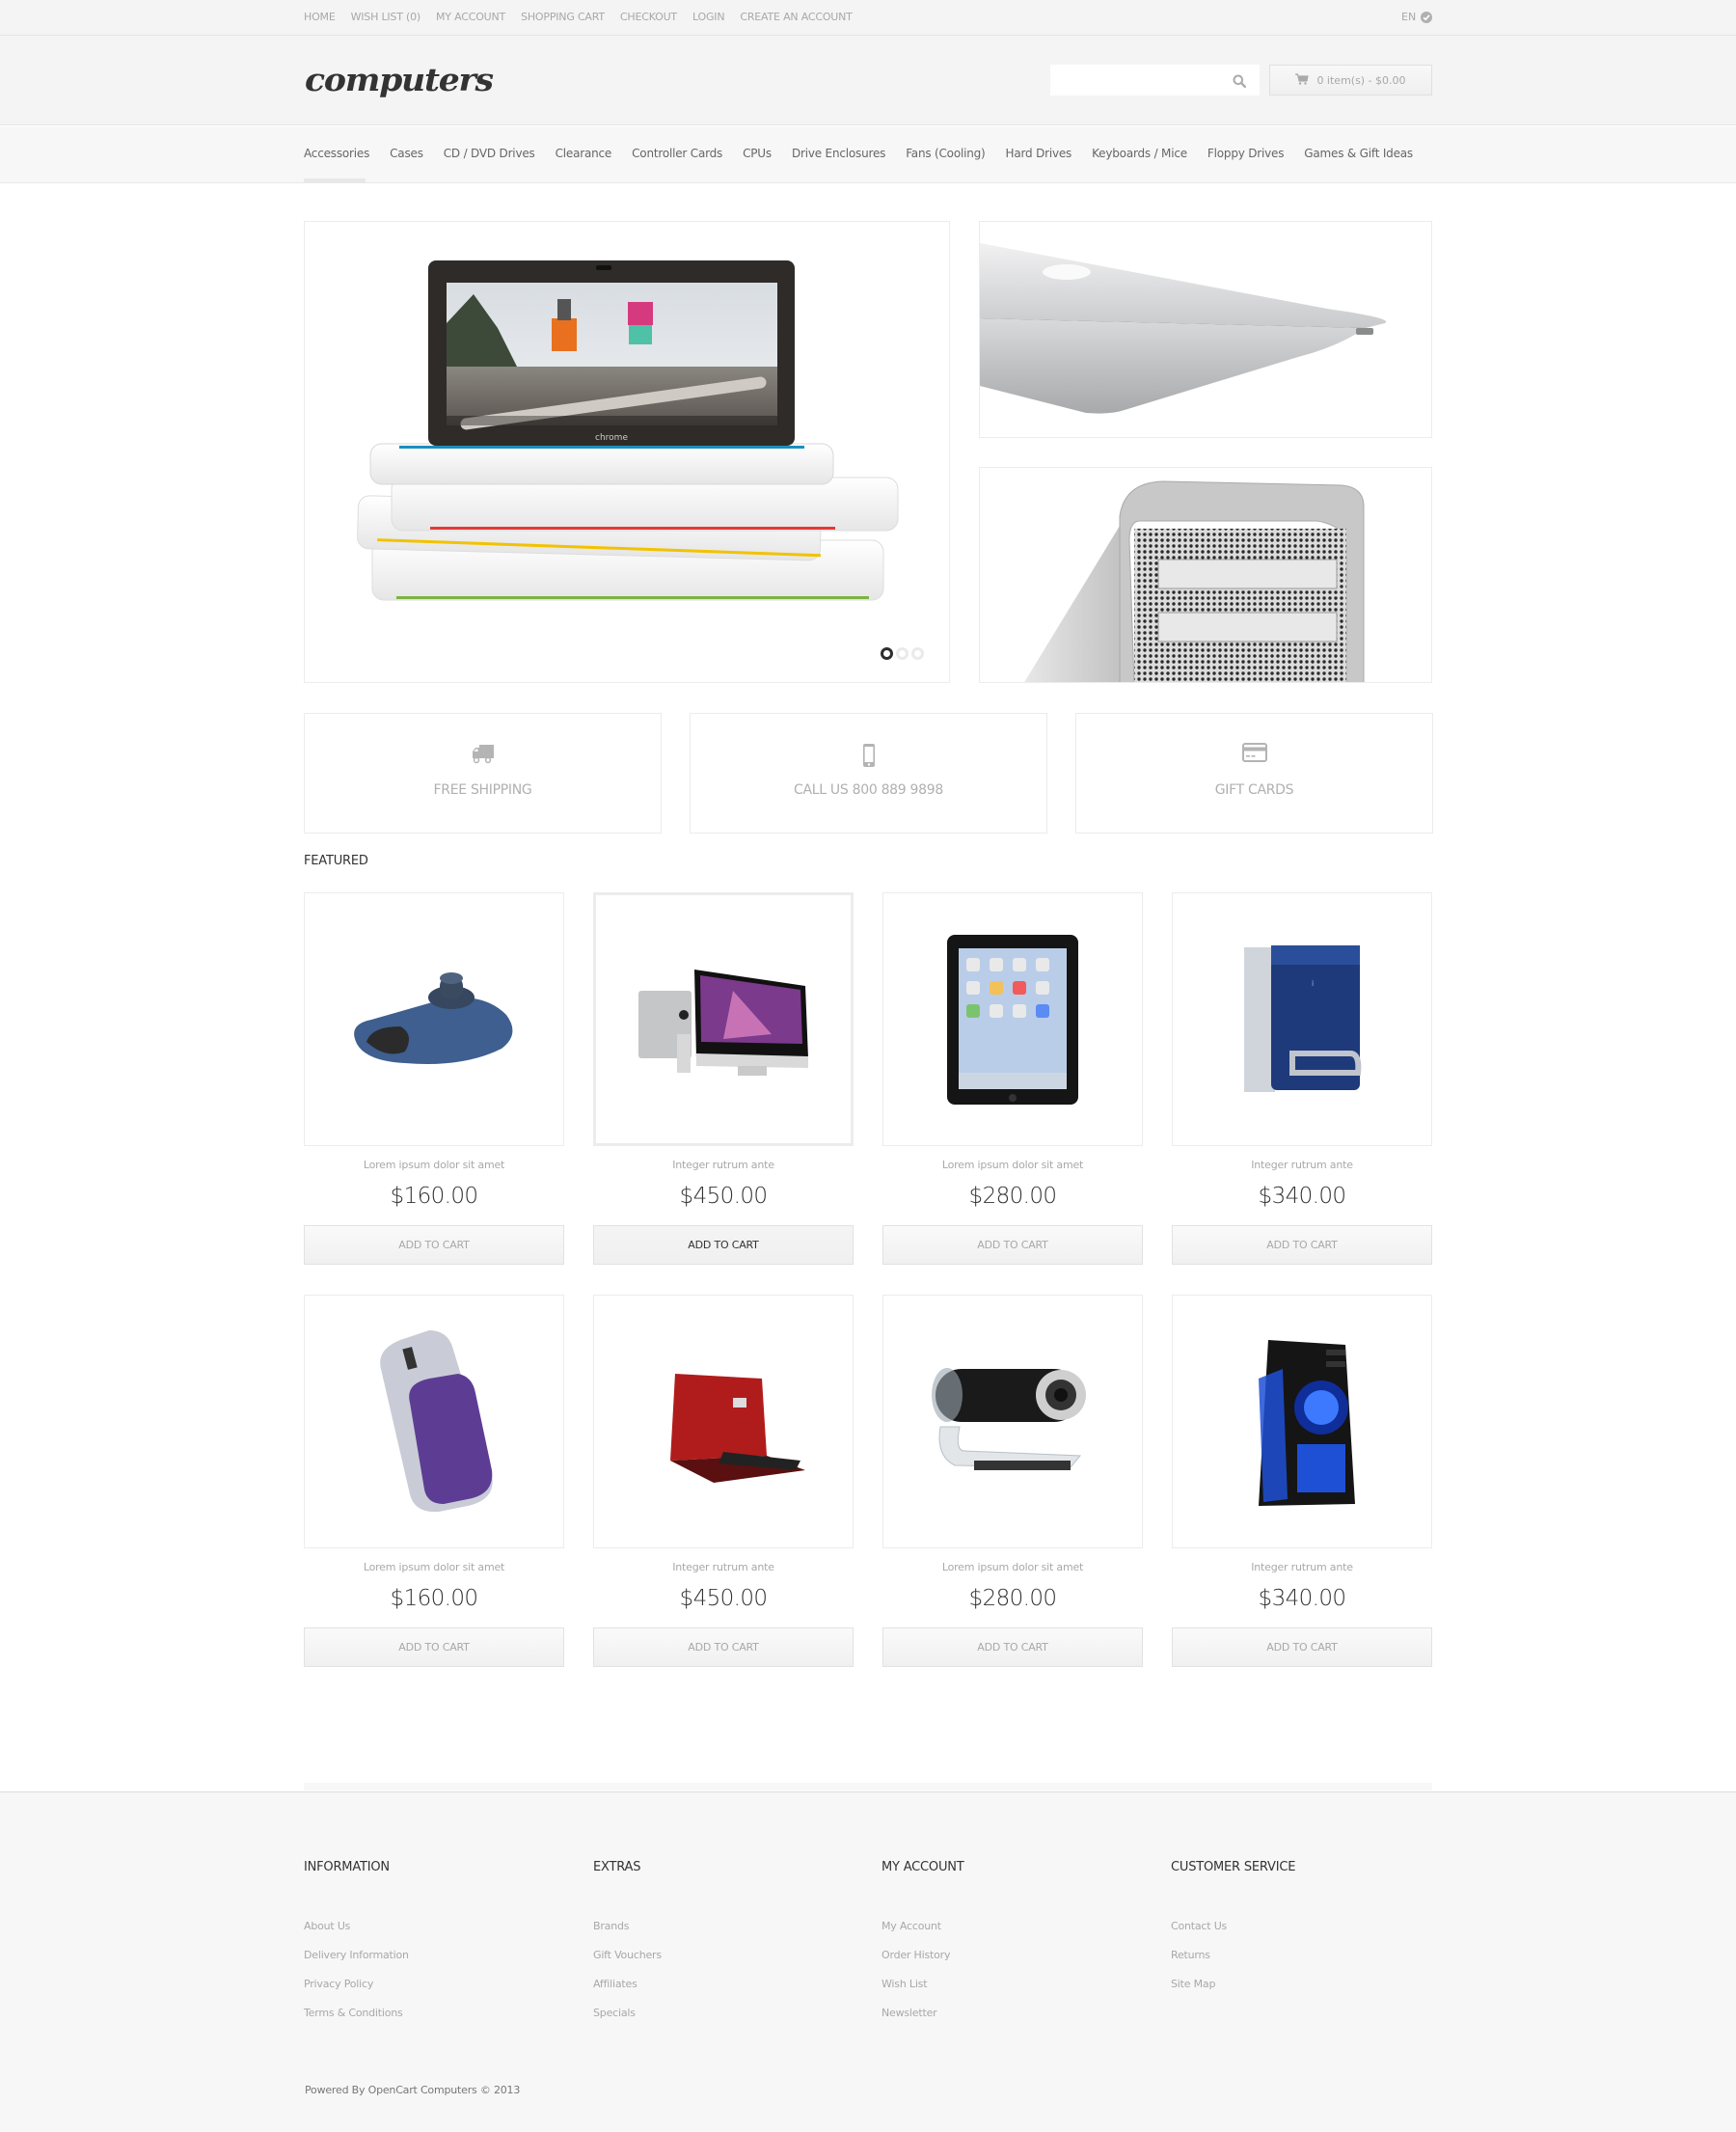 The image size is (1736, 2132). I want to click on language-selector: EN, so click(1417, 17).